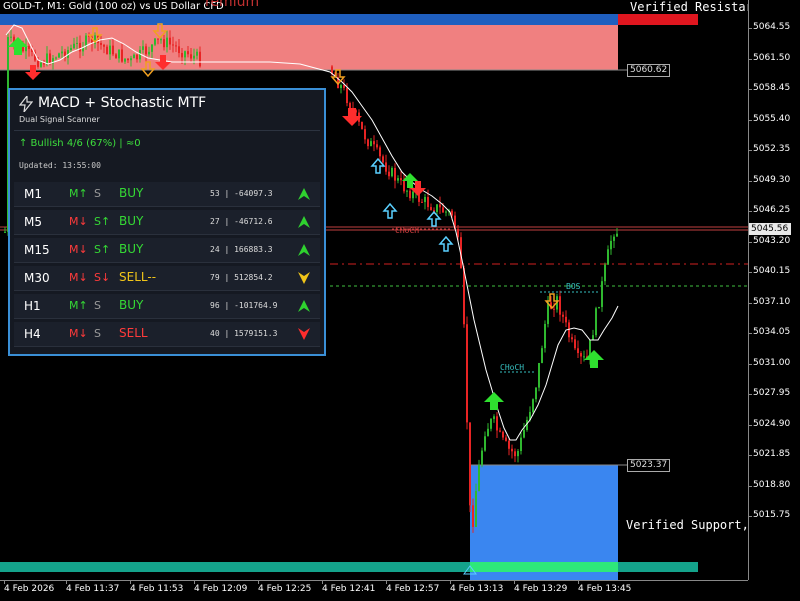  What do you see at coordinates (573, 286) in the screenshot?
I see `bos-label: BOS` at bounding box center [573, 286].